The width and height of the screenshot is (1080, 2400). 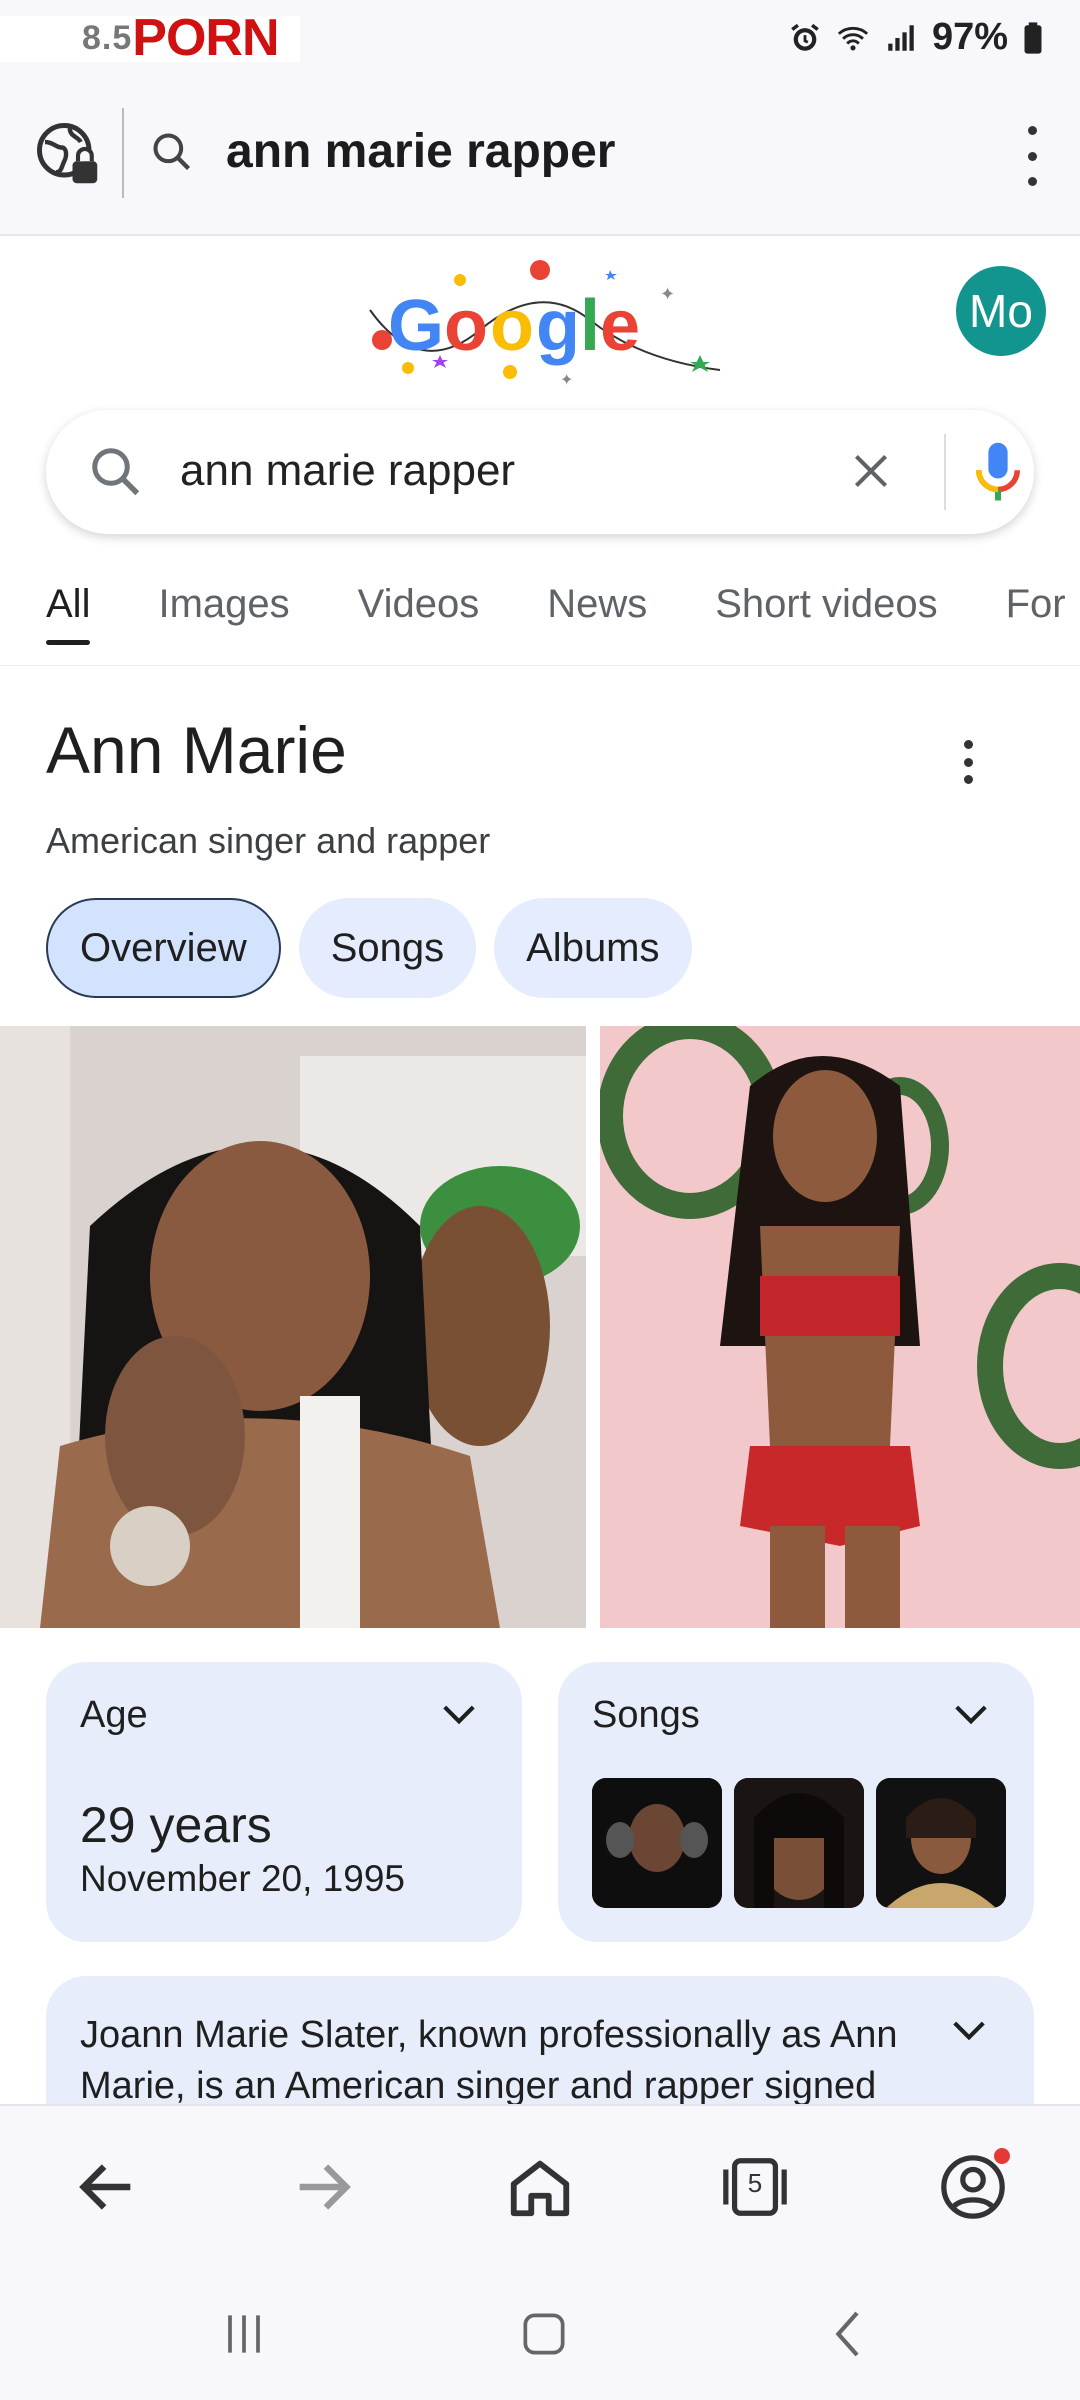 I want to click on svg-text: e, so click(x=620, y=326).